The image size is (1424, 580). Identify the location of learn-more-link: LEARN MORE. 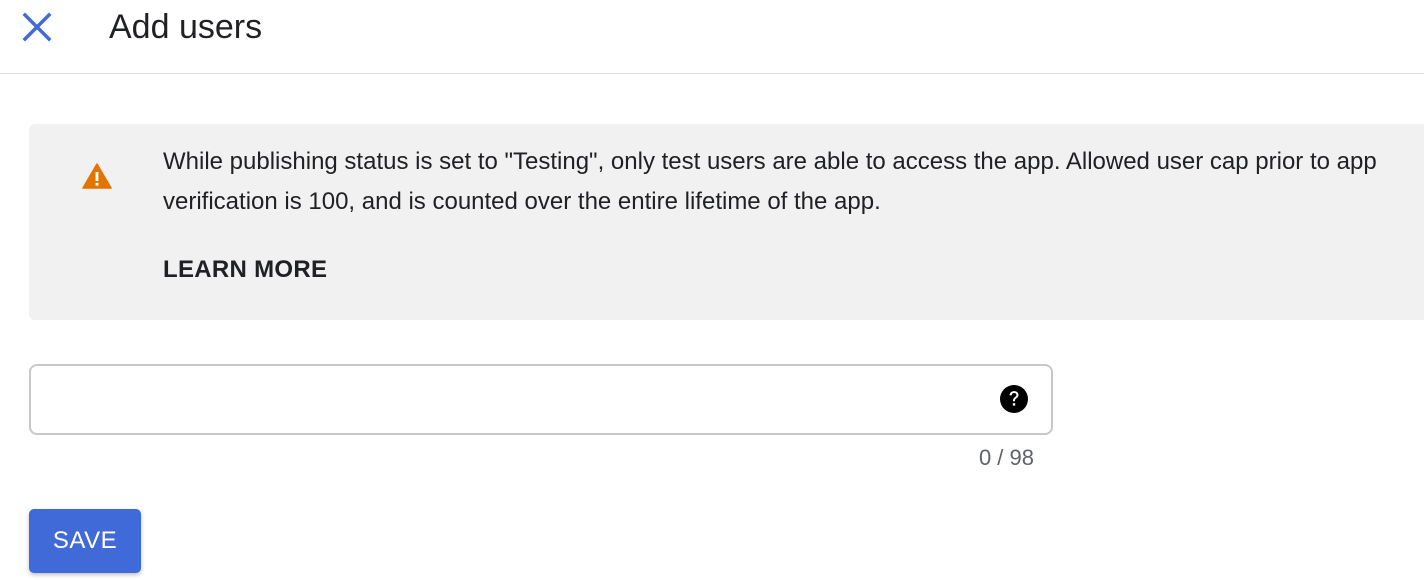
(245, 270).